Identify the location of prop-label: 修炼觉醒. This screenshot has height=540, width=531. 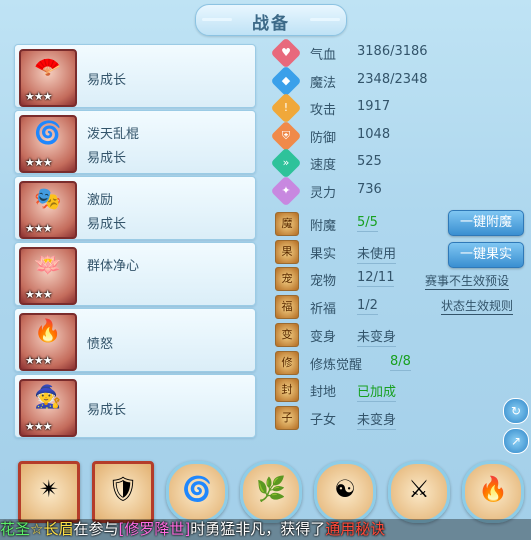
(336, 365).